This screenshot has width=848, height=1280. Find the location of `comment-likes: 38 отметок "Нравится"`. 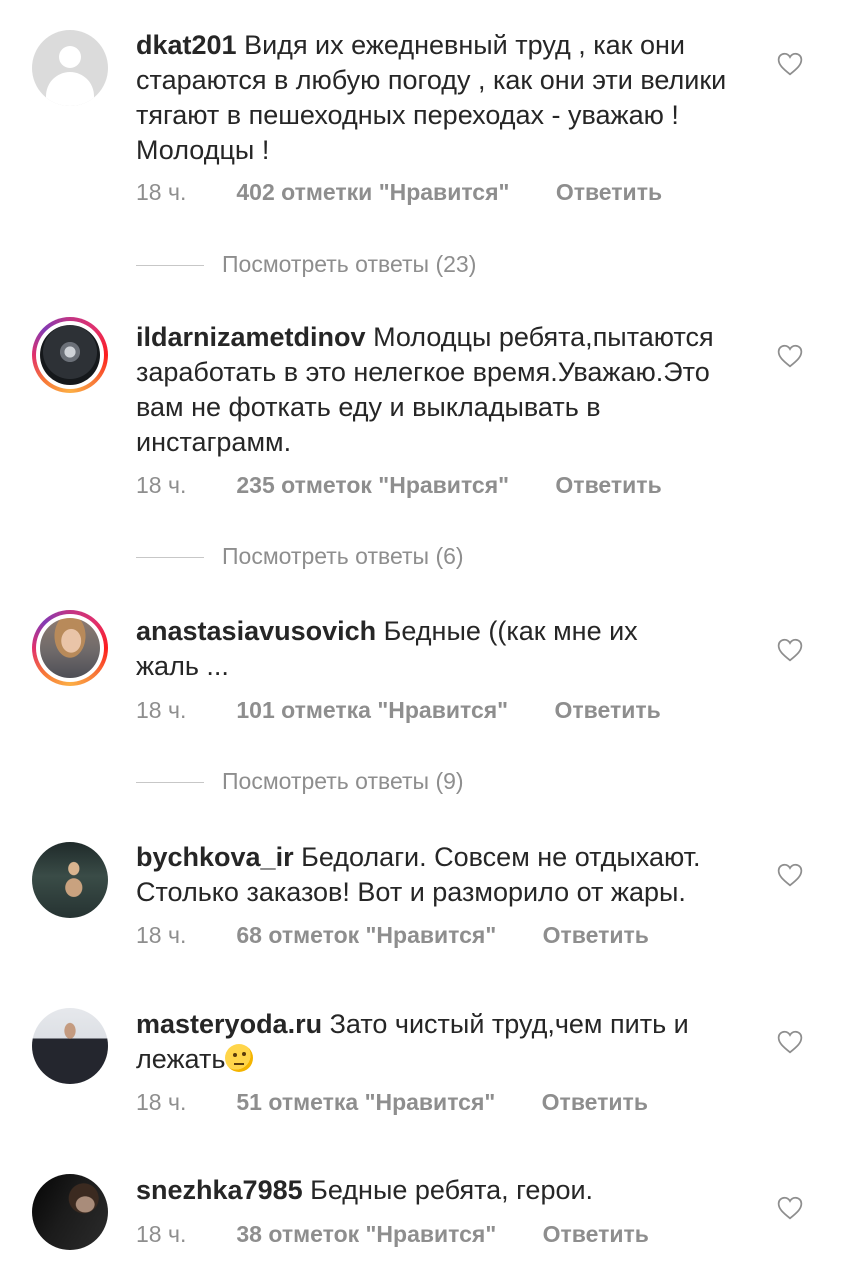

comment-likes: 38 отметок "Нравится" is located at coordinates (366, 1234).